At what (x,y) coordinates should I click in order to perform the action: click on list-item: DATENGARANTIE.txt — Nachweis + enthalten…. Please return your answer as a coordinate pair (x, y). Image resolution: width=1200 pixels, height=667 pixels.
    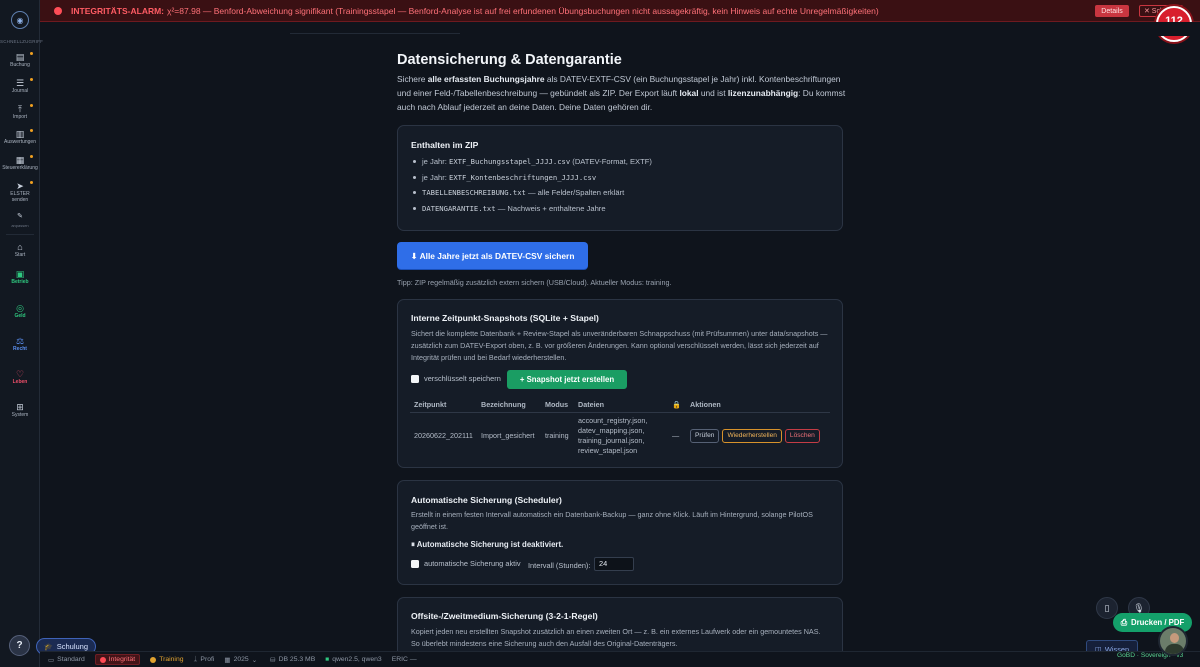
    Looking at the image, I should click on (532, 209).